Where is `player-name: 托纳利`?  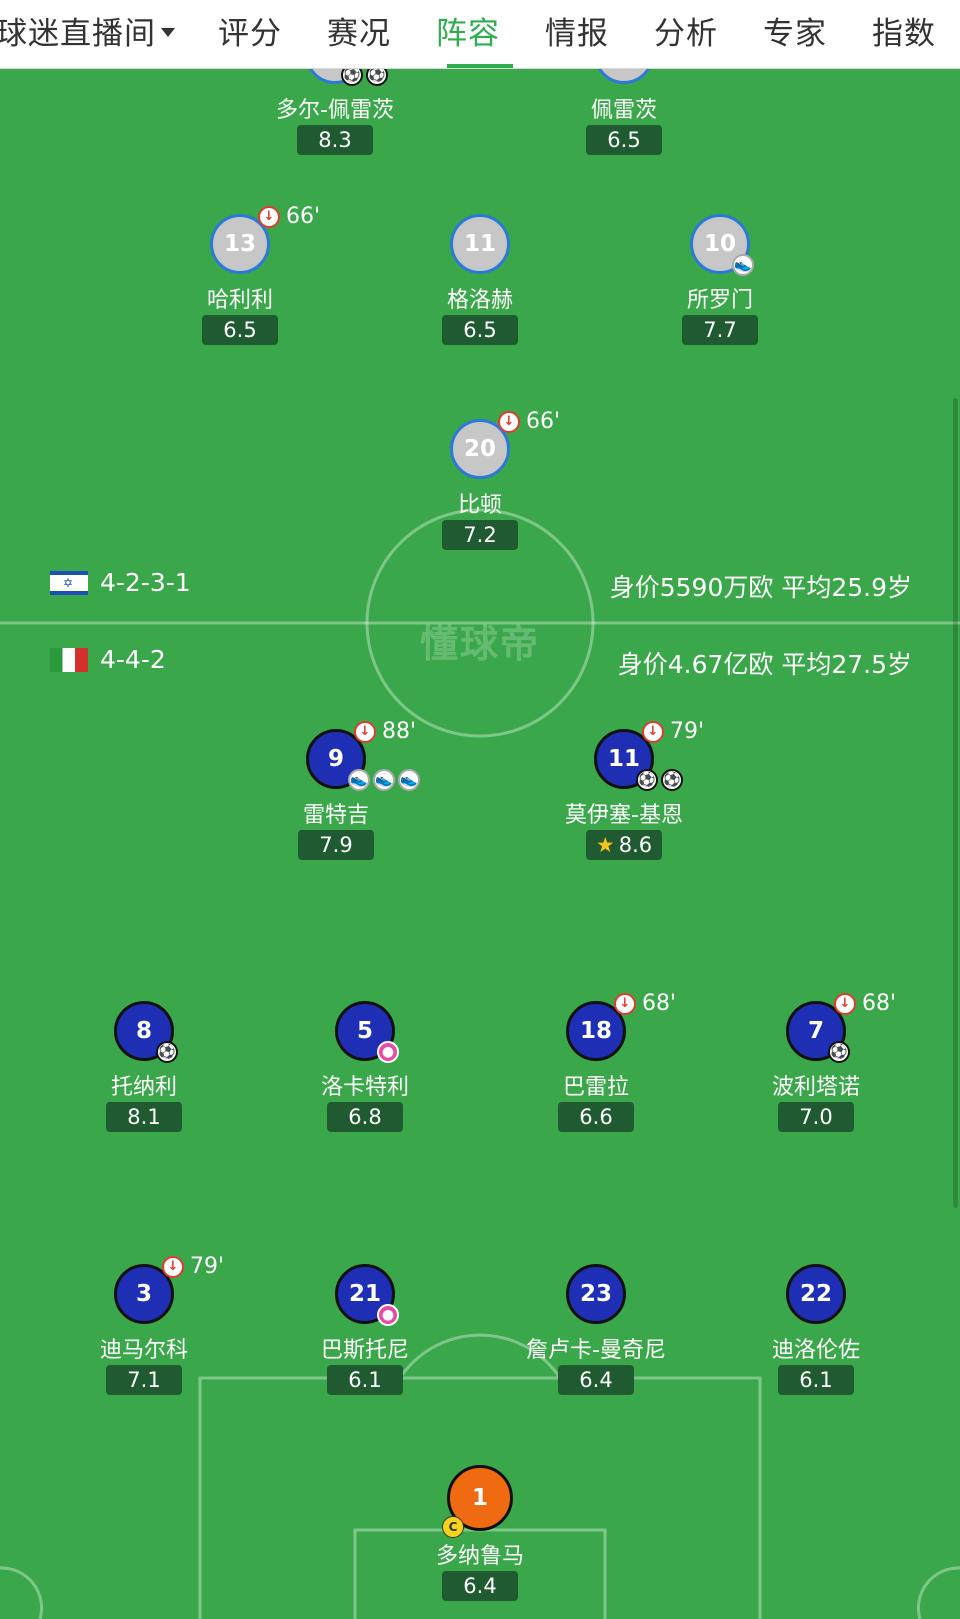
player-name: 托纳利 is located at coordinates (143, 1087).